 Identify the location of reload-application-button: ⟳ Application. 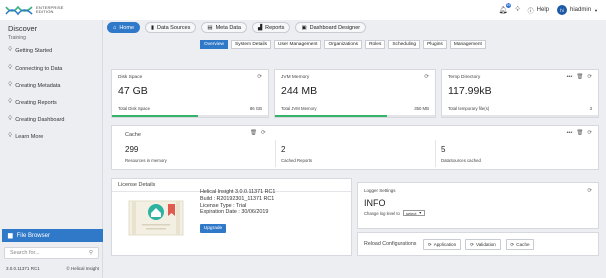
(442, 244).